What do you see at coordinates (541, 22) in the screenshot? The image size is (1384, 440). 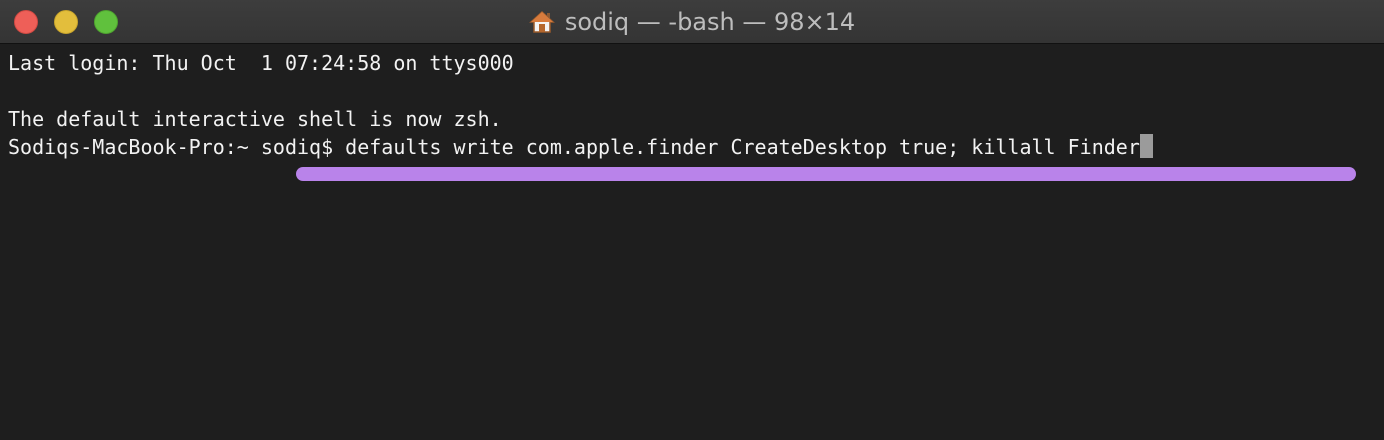 I see `home-icon` at bounding box center [541, 22].